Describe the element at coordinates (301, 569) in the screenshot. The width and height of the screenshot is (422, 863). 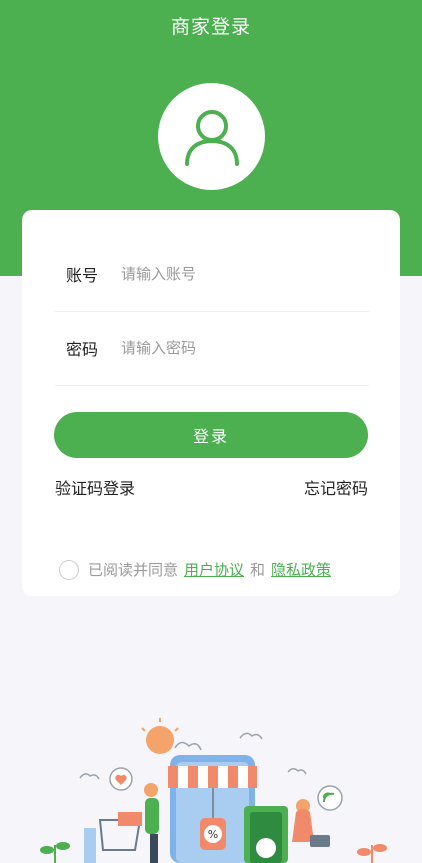
I see `privacy-policy-link: 隐私政策` at that location.